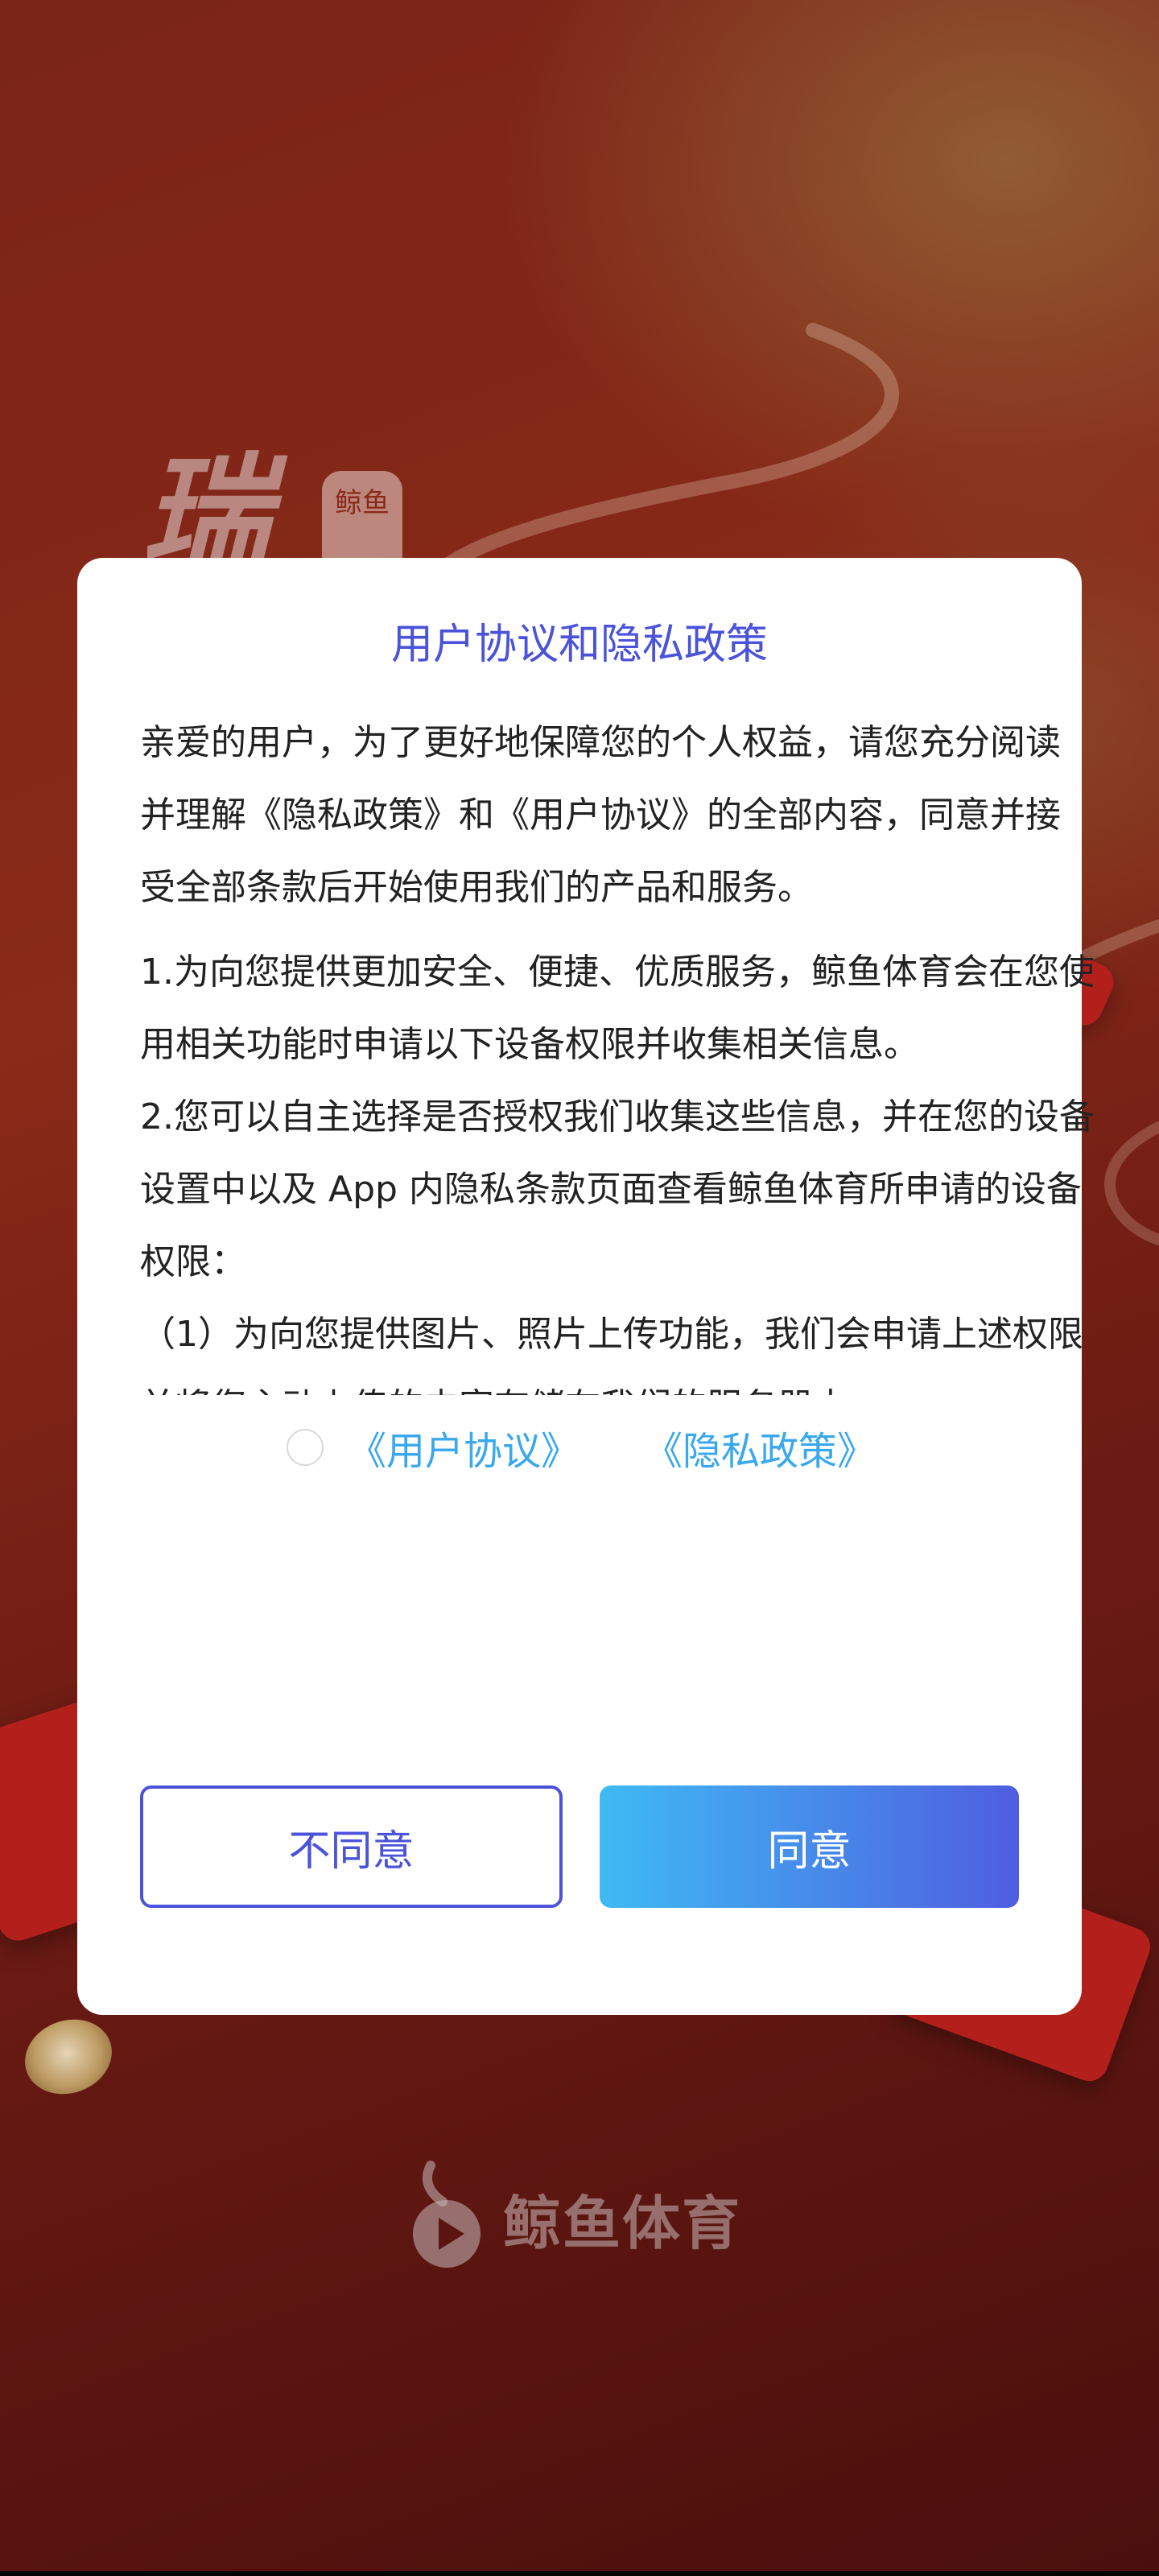  I want to click on disagree-button: 不同意, so click(351, 1847).